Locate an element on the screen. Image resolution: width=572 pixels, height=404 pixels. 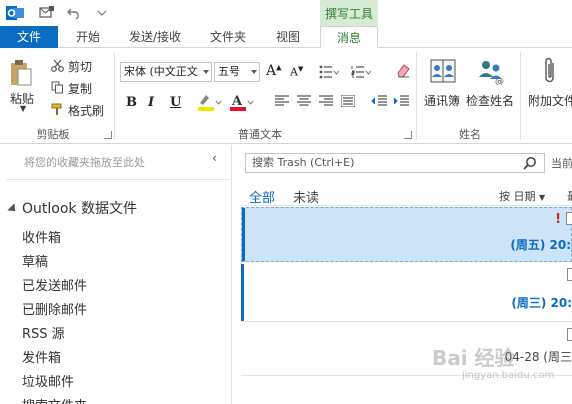
message-item: ! (周五) 20: is located at coordinates (406, 234).